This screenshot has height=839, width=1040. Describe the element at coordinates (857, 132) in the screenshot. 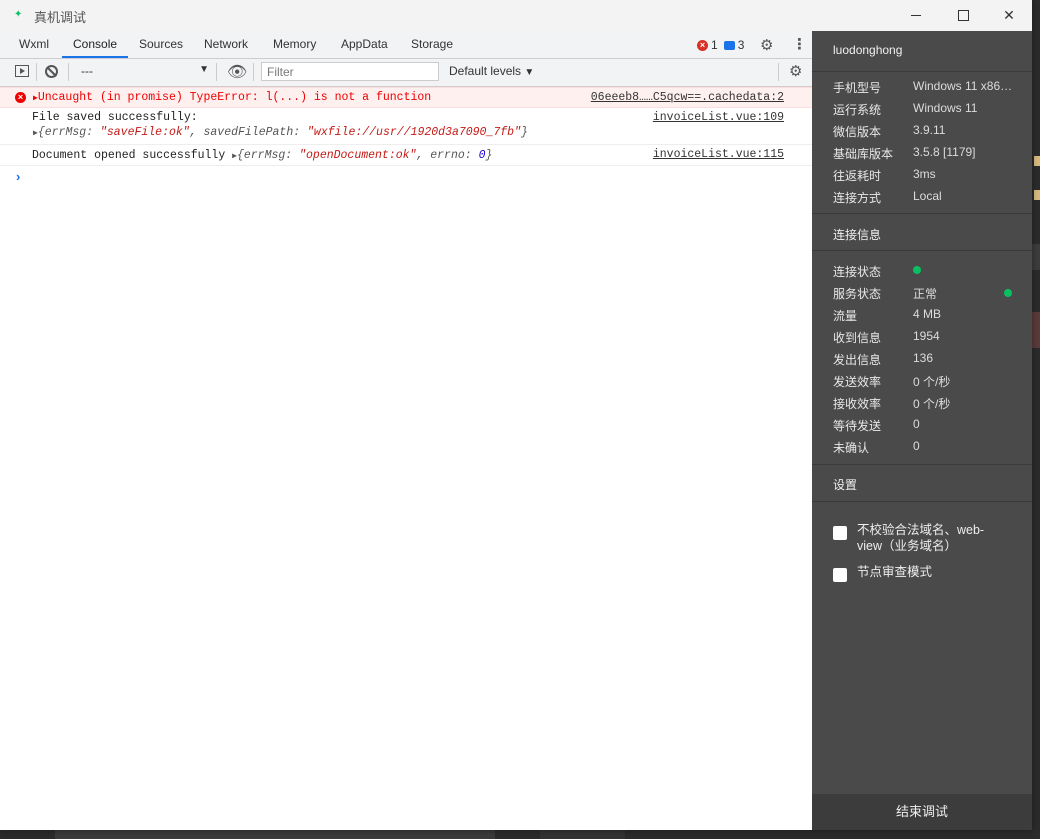

I see `device-key: 微信版本` at that location.